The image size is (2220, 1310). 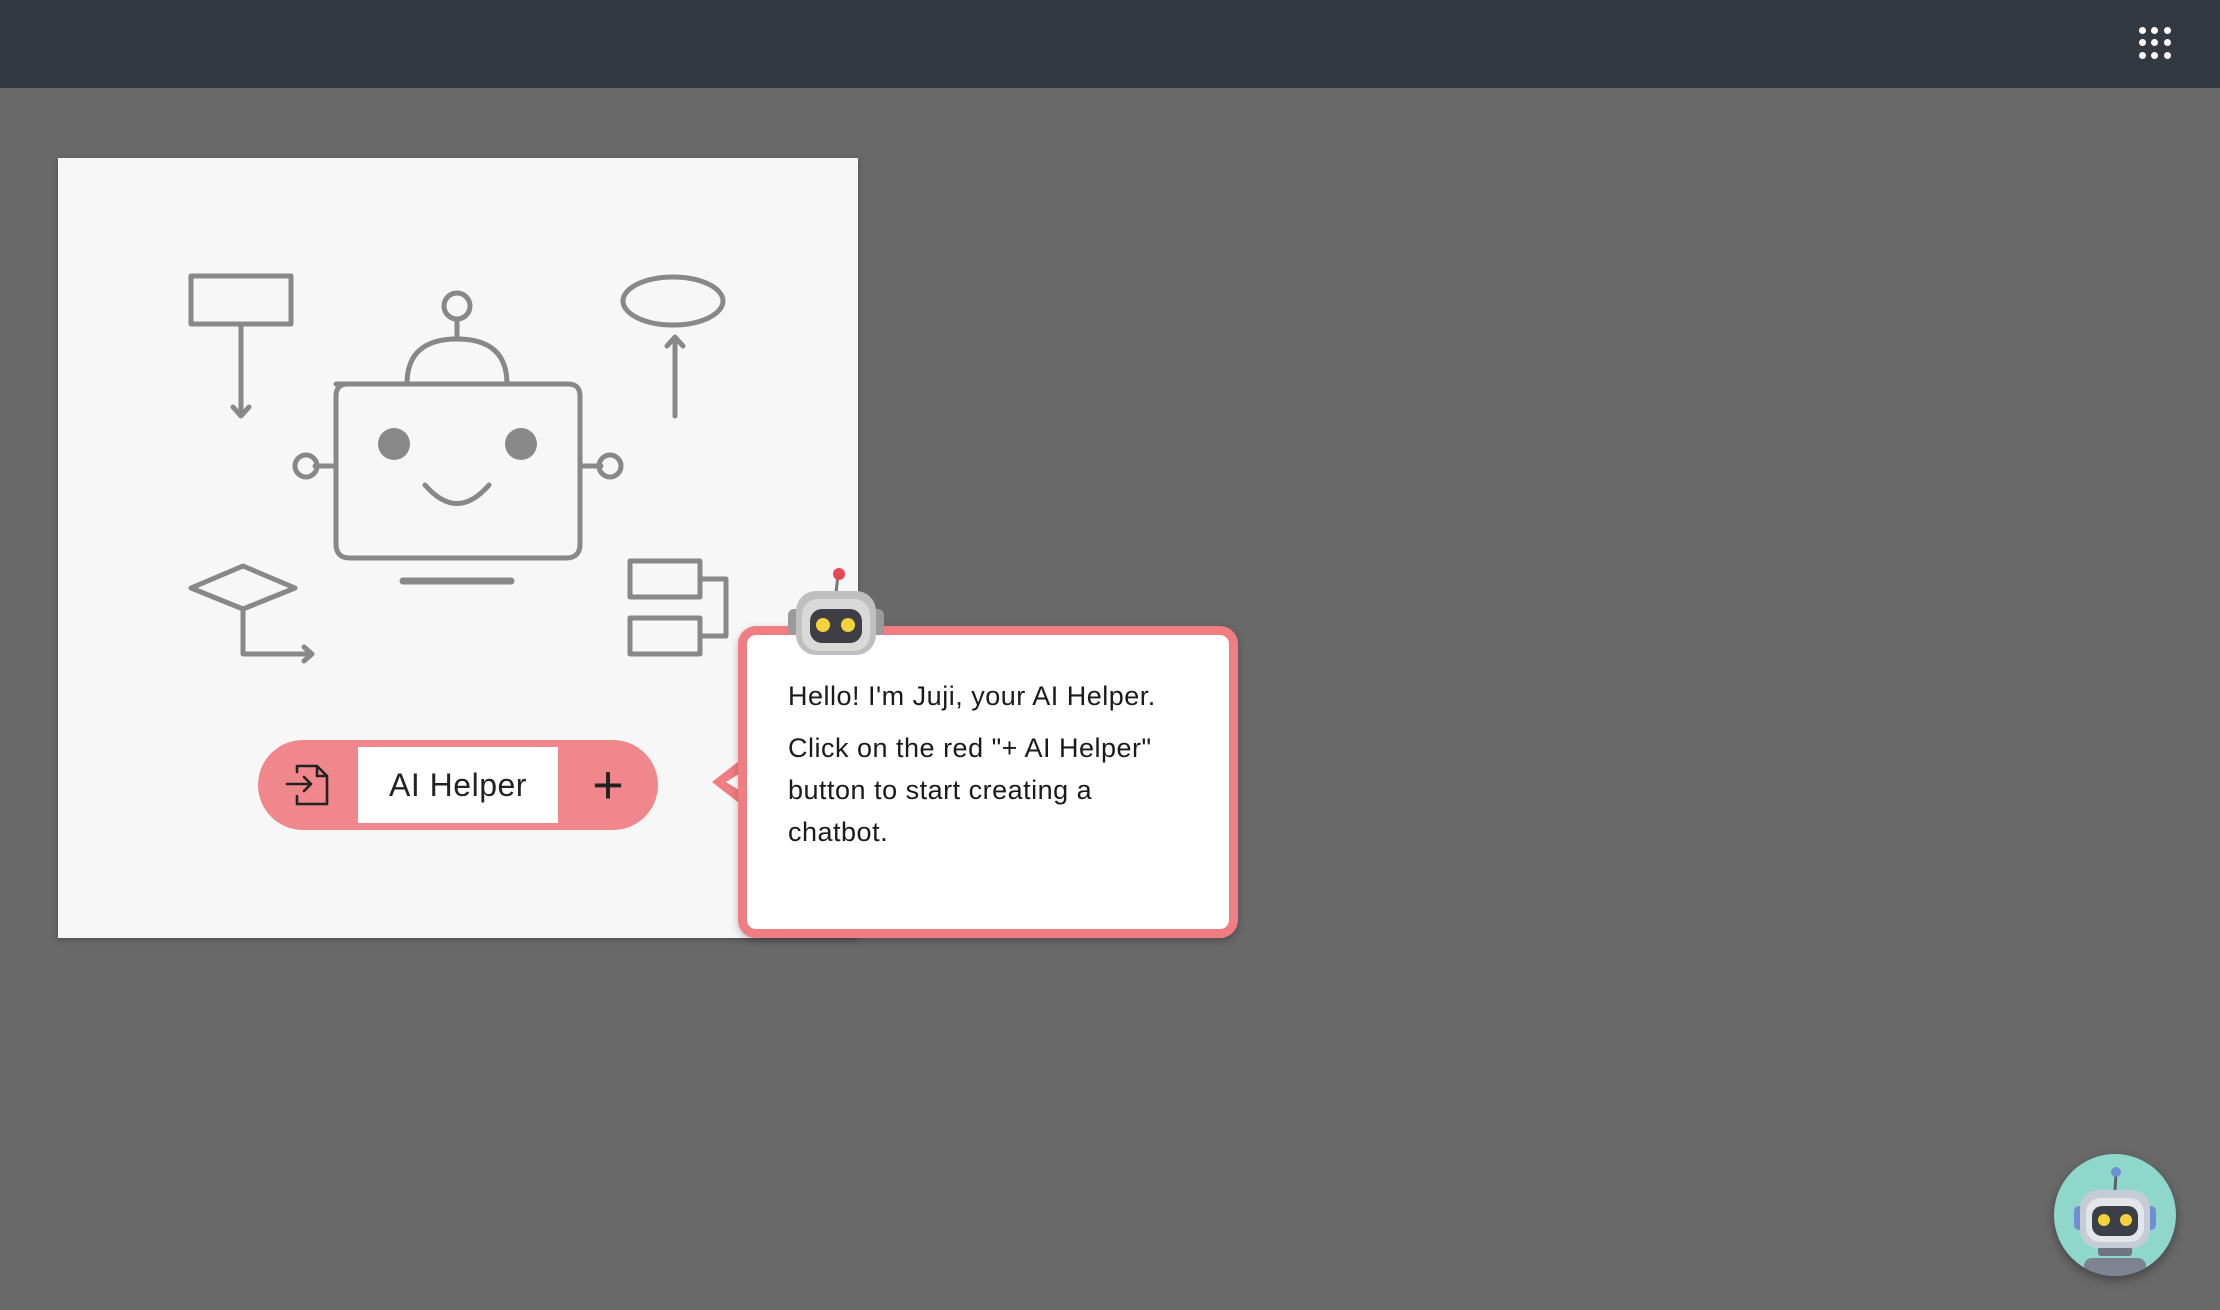 What do you see at coordinates (241, 346) in the screenshot?
I see `flow-rect-icon` at bounding box center [241, 346].